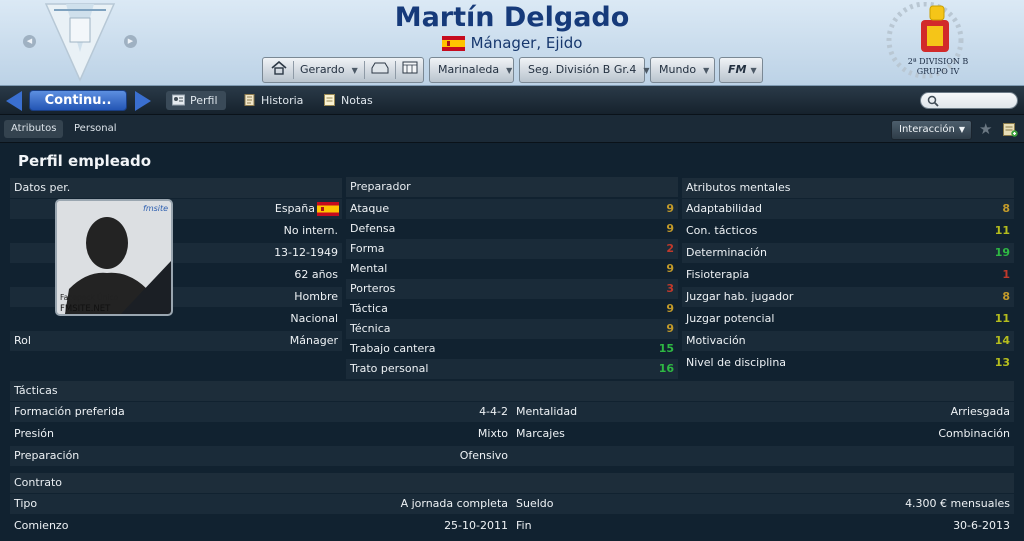 The width and height of the screenshot is (1024, 541). What do you see at coordinates (974, 433) in the screenshot?
I see `tactics-value: Combinación` at bounding box center [974, 433].